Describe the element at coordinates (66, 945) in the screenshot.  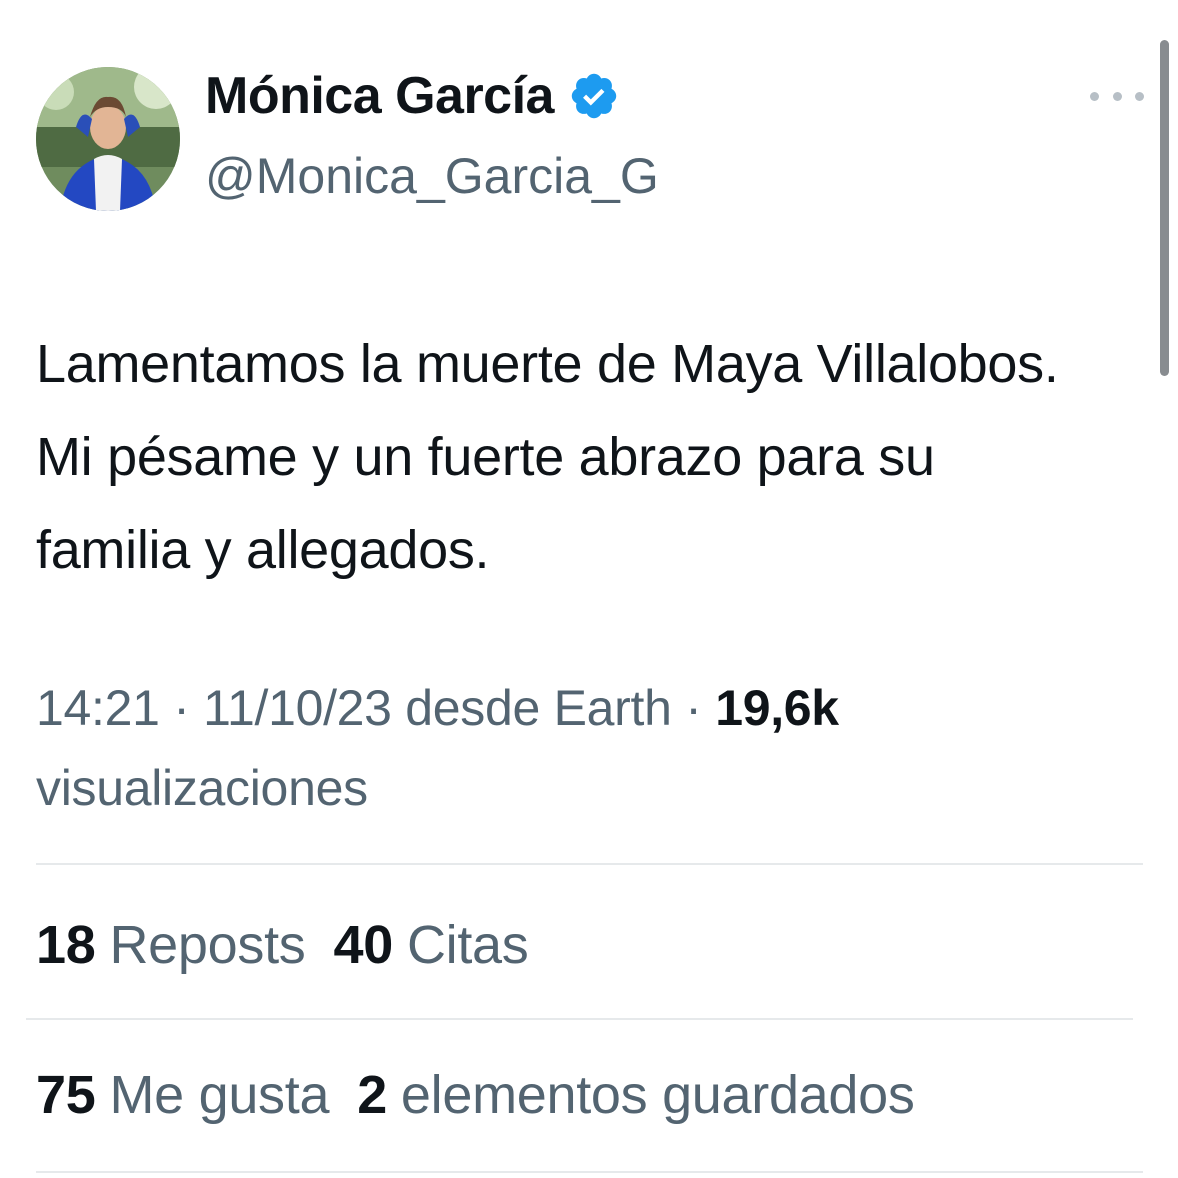
I see `reposts-count: 18` at that location.